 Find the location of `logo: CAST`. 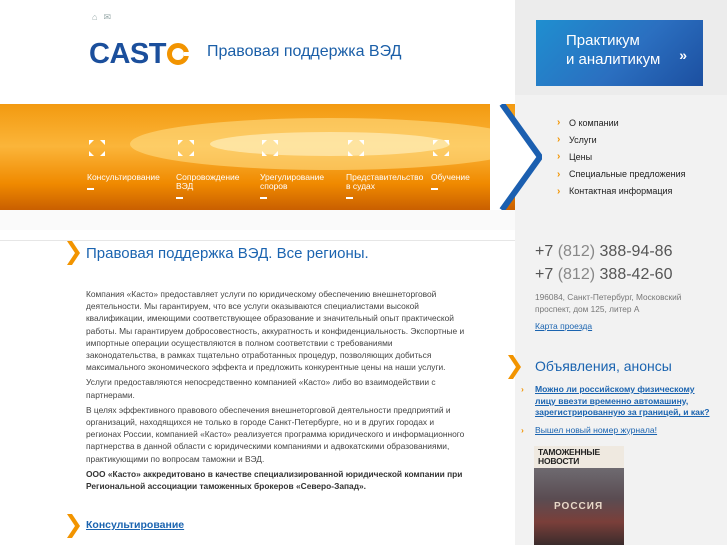

logo: CAST is located at coordinates (139, 54).